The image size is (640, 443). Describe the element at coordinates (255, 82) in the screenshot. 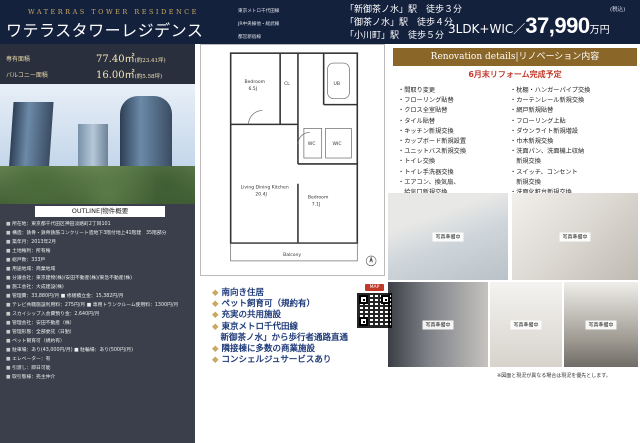

I see `bedroom1-label: Bedroom` at that location.